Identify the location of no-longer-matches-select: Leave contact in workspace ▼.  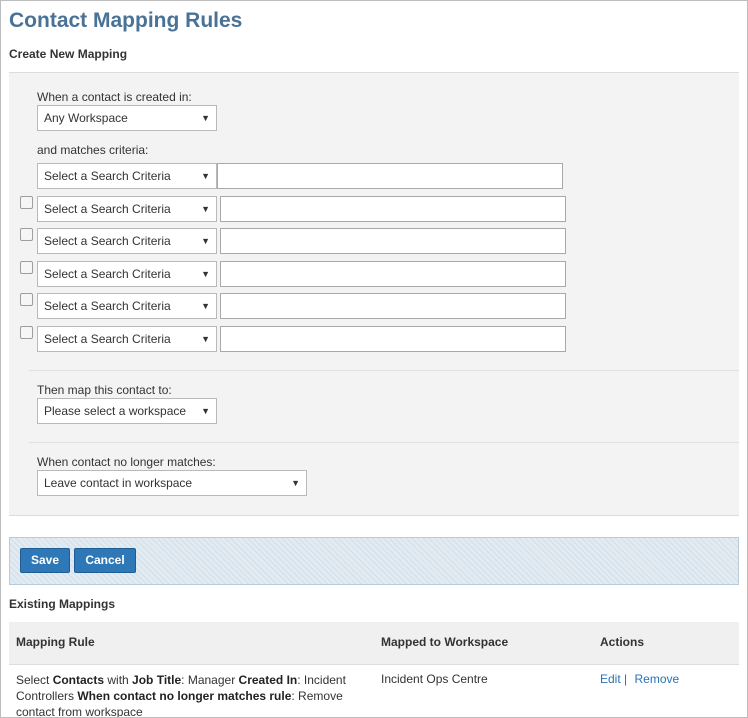
(172, 483).